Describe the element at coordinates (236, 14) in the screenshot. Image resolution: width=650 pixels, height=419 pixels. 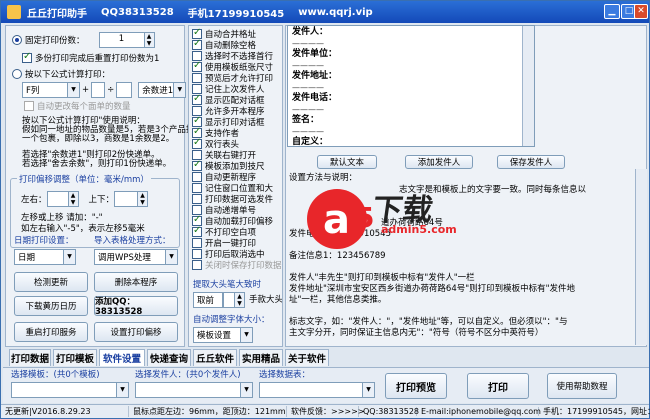
I see `title-phone: 手机17199910545` at that location.